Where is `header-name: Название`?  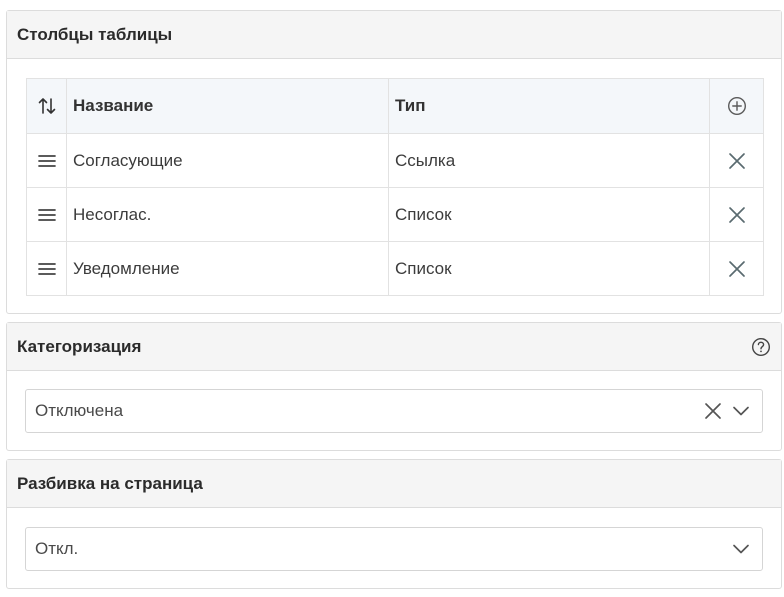
header-name: Название is located at coordinates (228, 106).